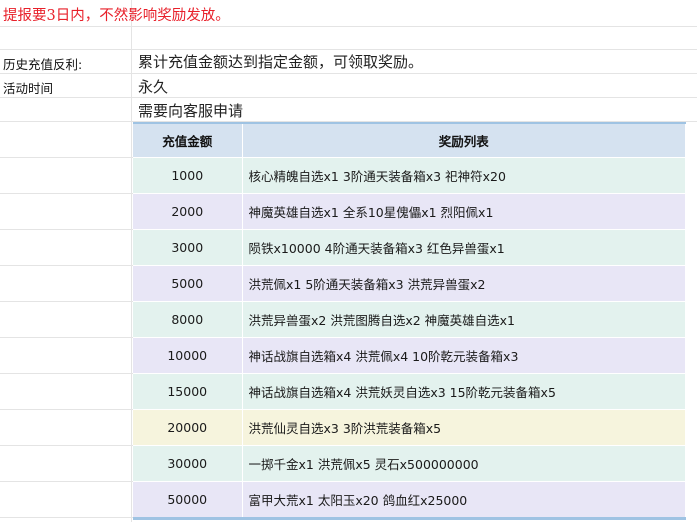 The height and width of the screenshot is (522, 697). What do you see at coordinates (464, 319) in the screenshot?
I see `reward-cell: 洪荒异兽蛋x2 洪荒图腾自选x2 神魔英雄自选x1` at bounding box center [464, 319].